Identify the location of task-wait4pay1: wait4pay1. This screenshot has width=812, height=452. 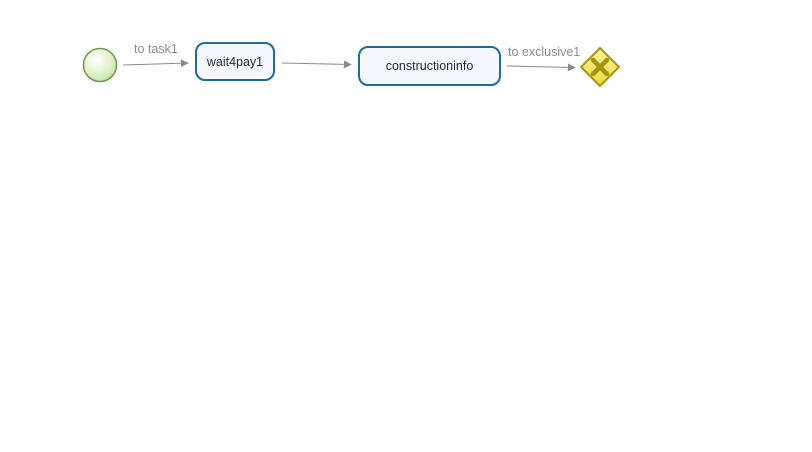
(235, 61).